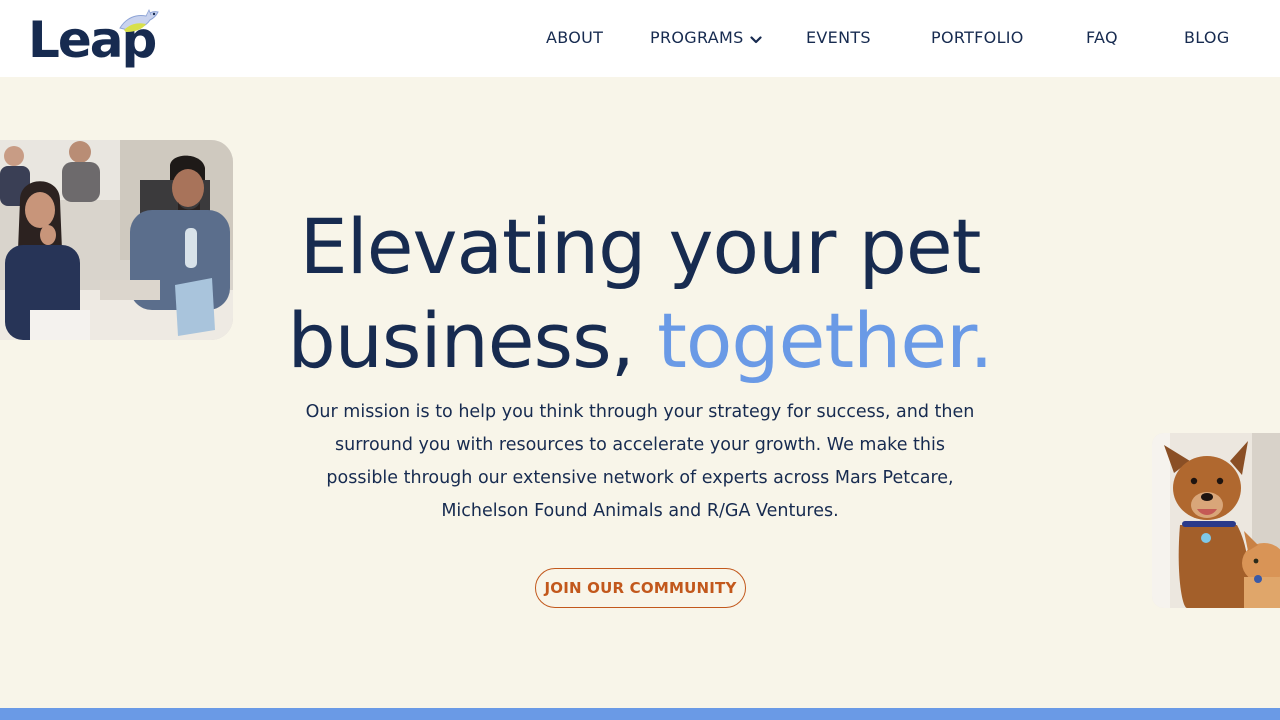  I want to click on team-meeting-photo, so click(116, 240).